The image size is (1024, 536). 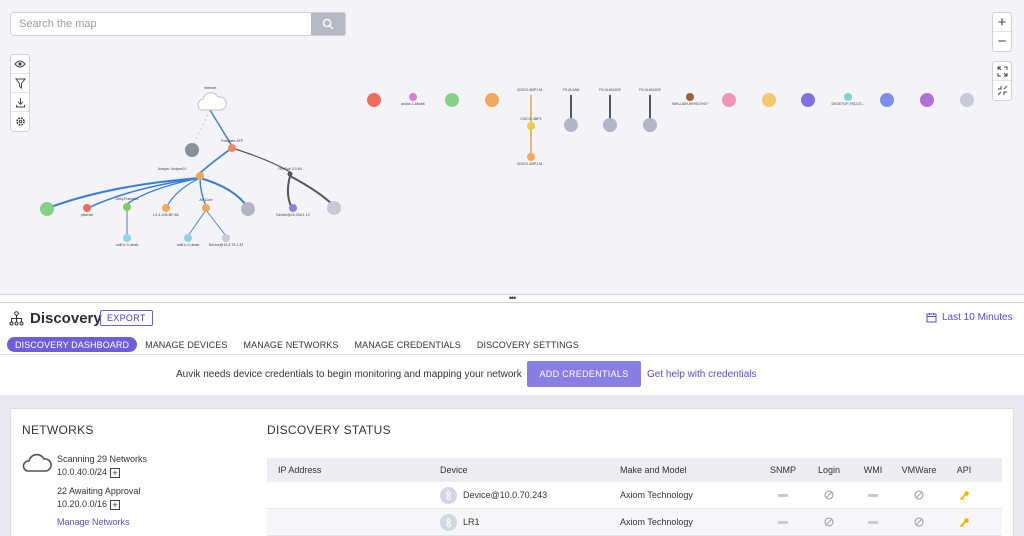 I want to click on col-make-model: Make and Model, so click(x=690, y=470).